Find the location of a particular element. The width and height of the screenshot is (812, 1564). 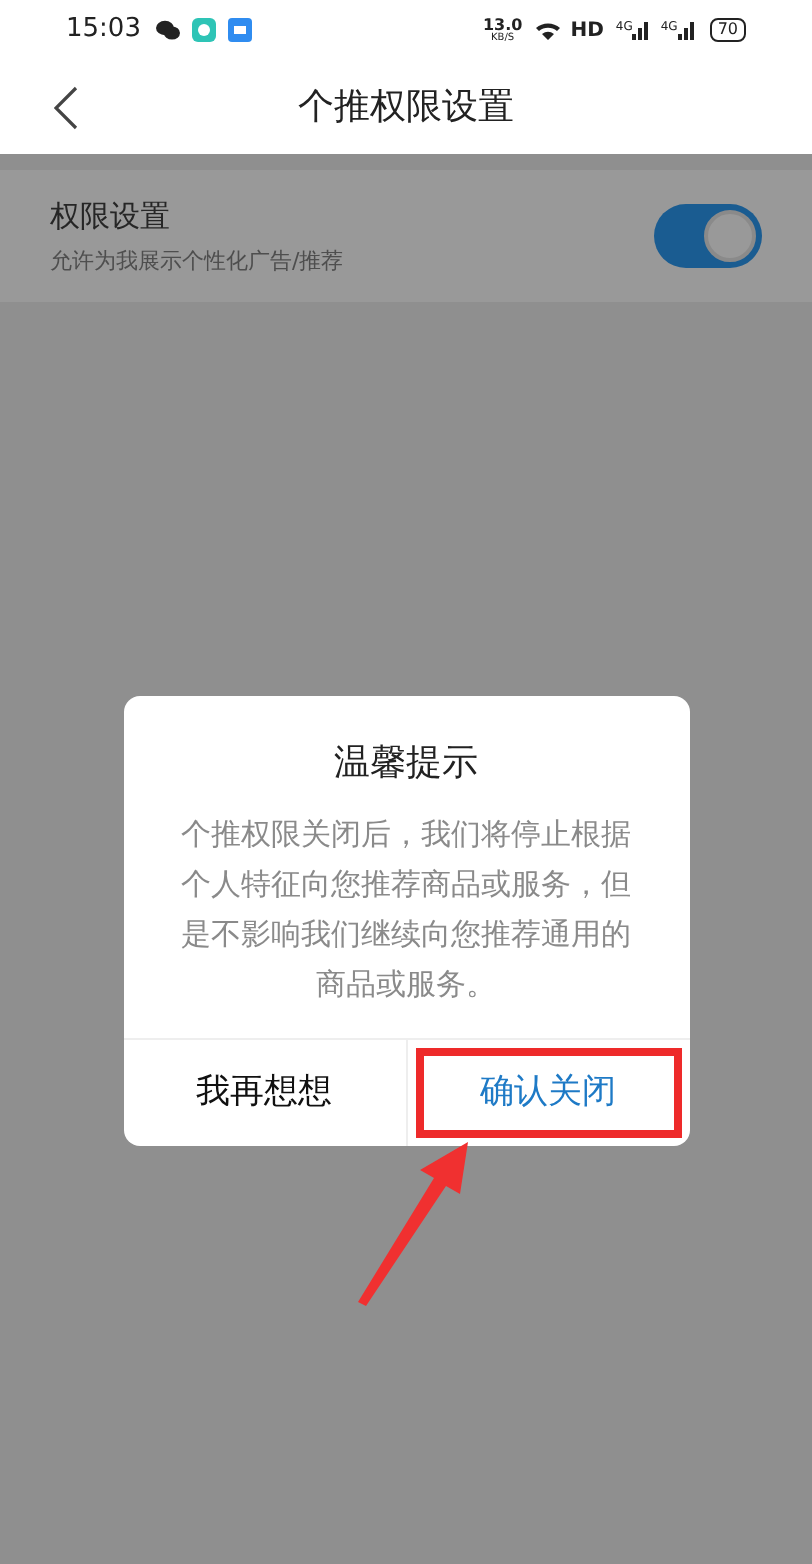

battery-indicator: 70 is located at coordinates (727, 30).